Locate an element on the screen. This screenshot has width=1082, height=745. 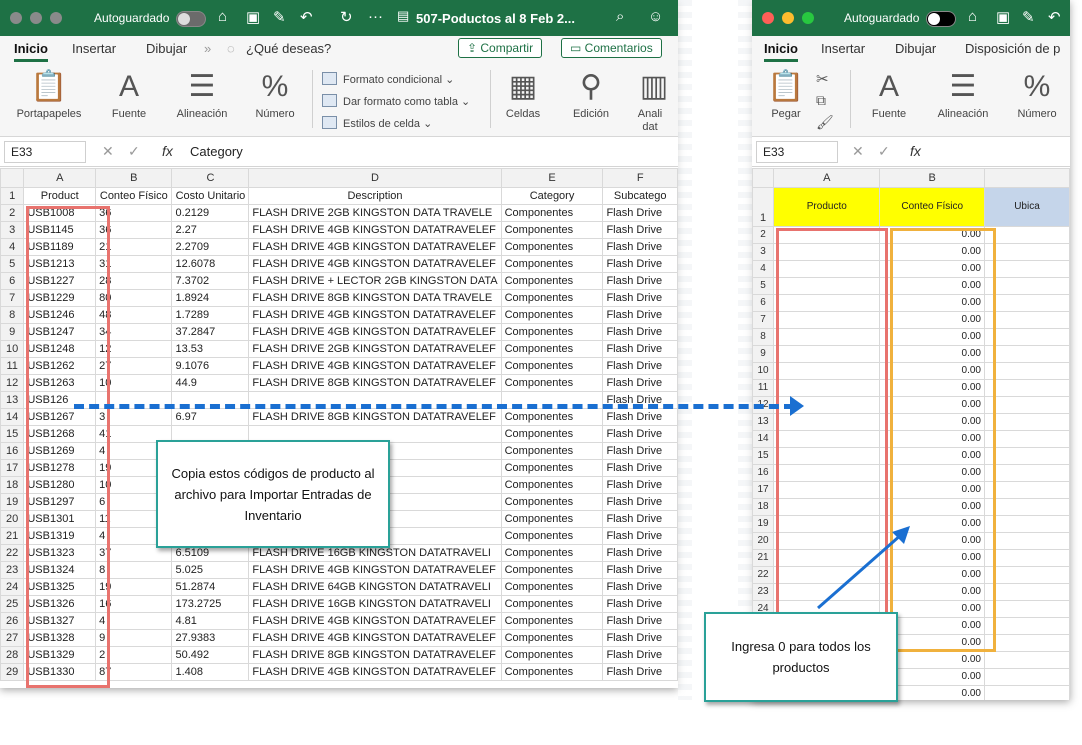
tab-disposicion: Disposición de p is located at coordinates (1012, 48).